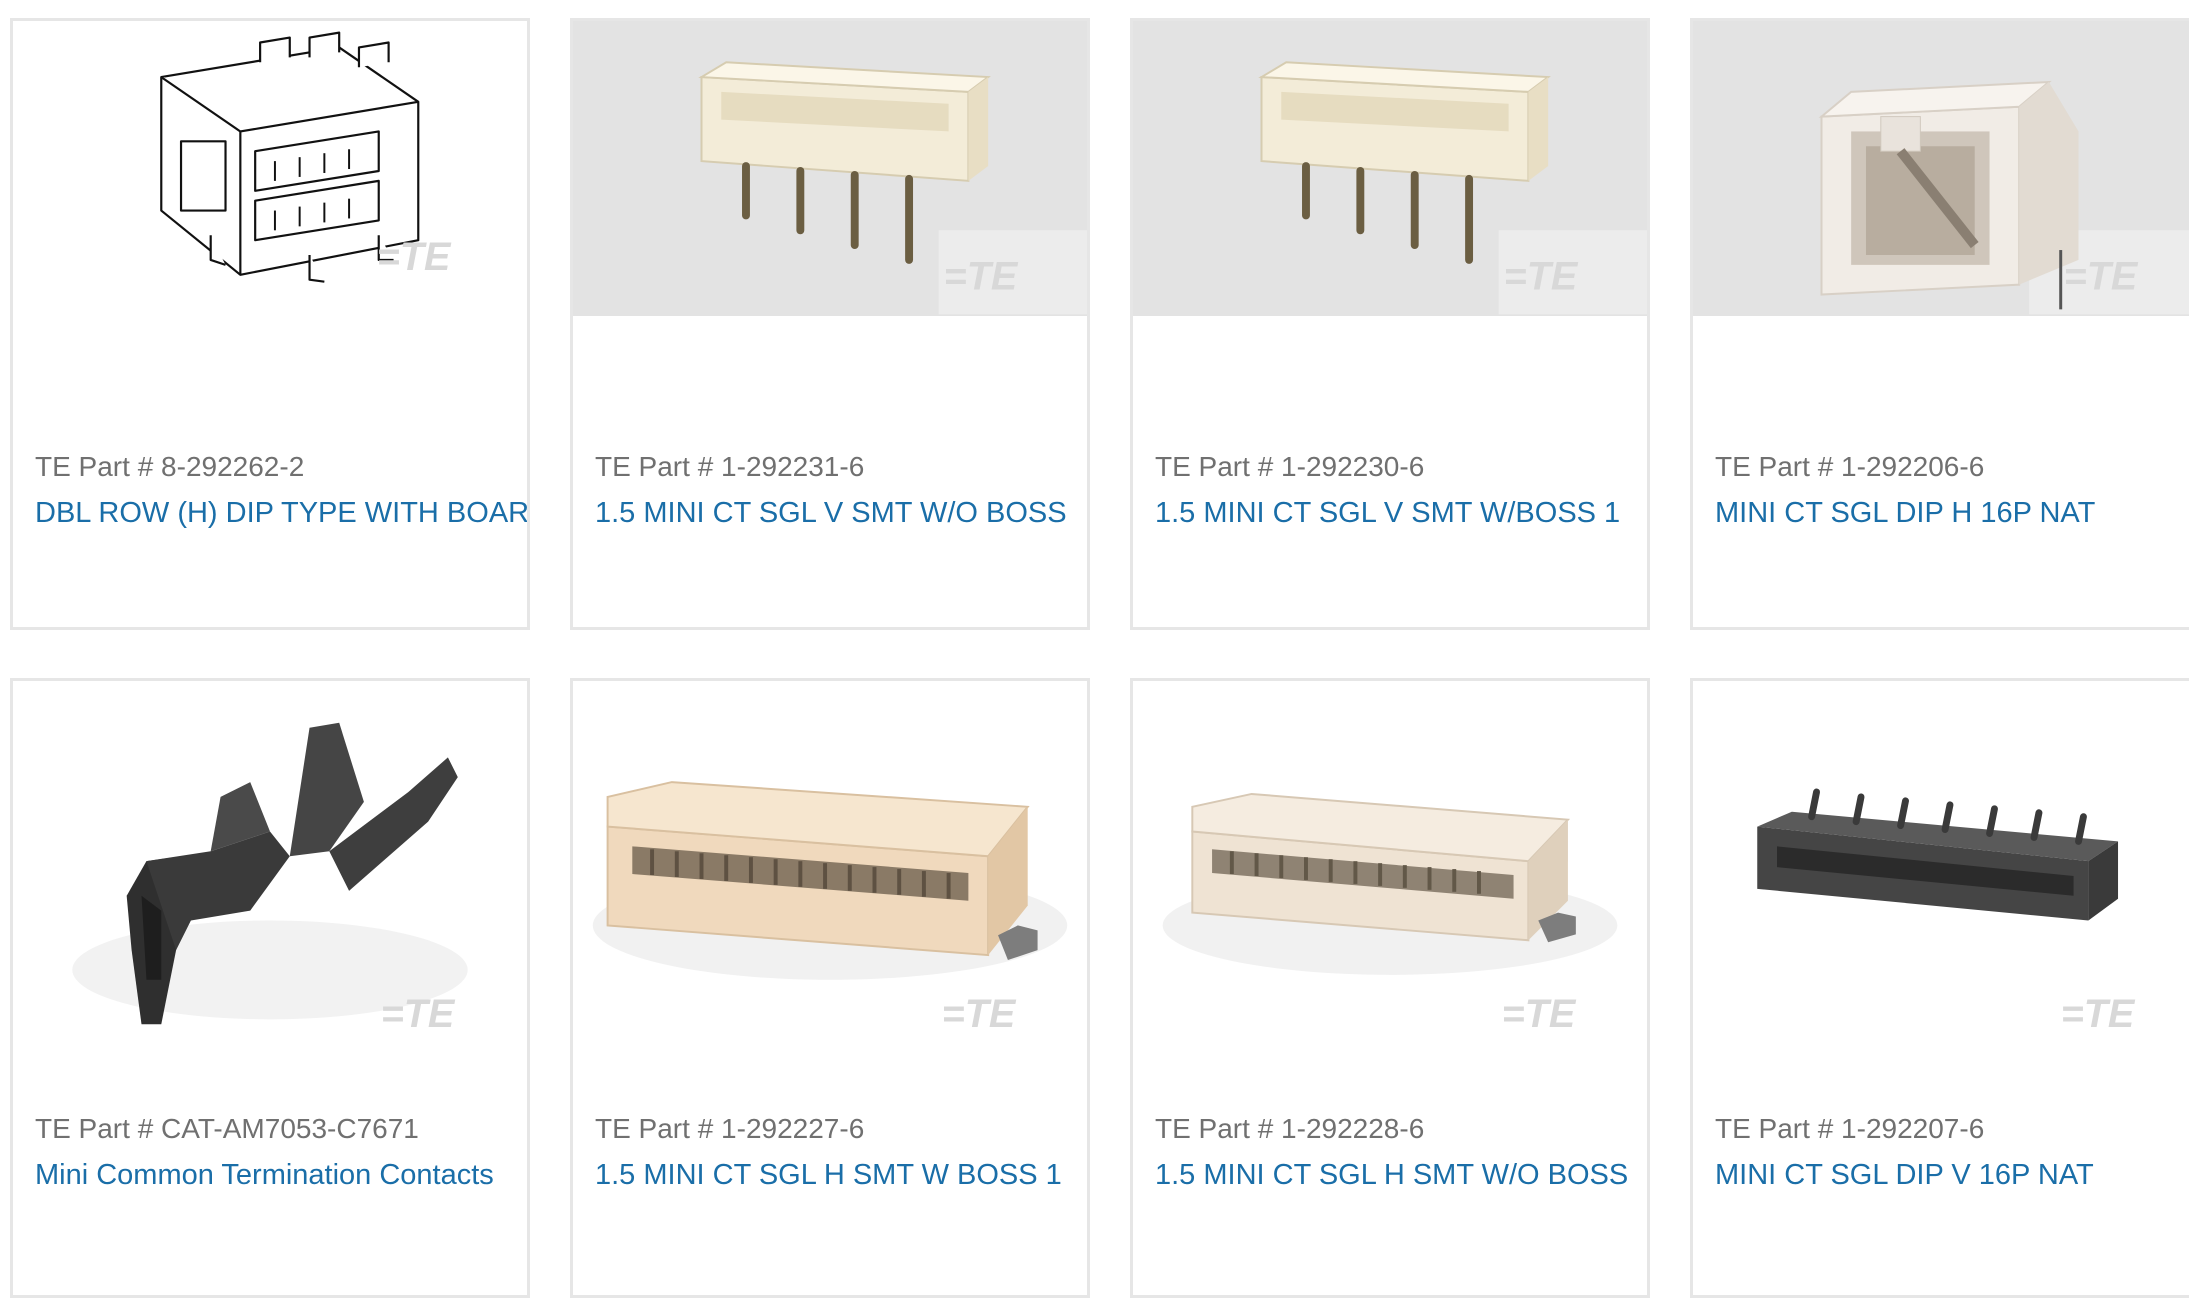  I want to click on product-link: MINI CT SGL DIP H 16P NAT, so click(1905, 513).